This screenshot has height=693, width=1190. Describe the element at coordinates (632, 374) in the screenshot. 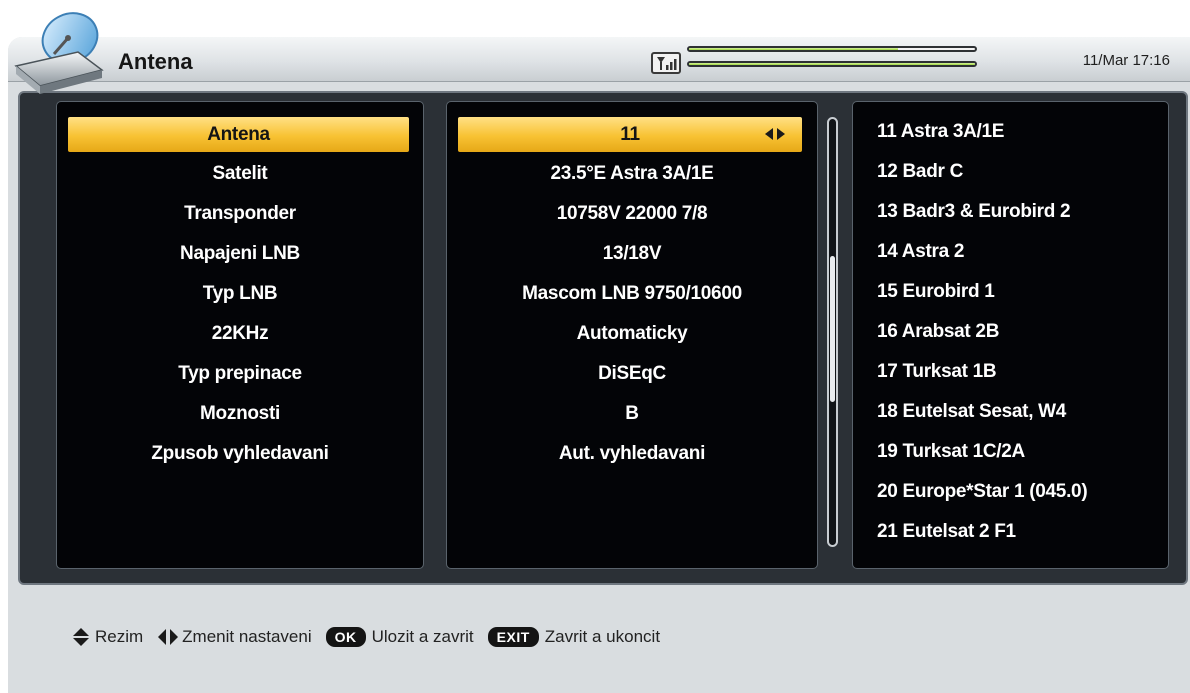

I see `setting-value-switch-type: DiSEqC` at that location.